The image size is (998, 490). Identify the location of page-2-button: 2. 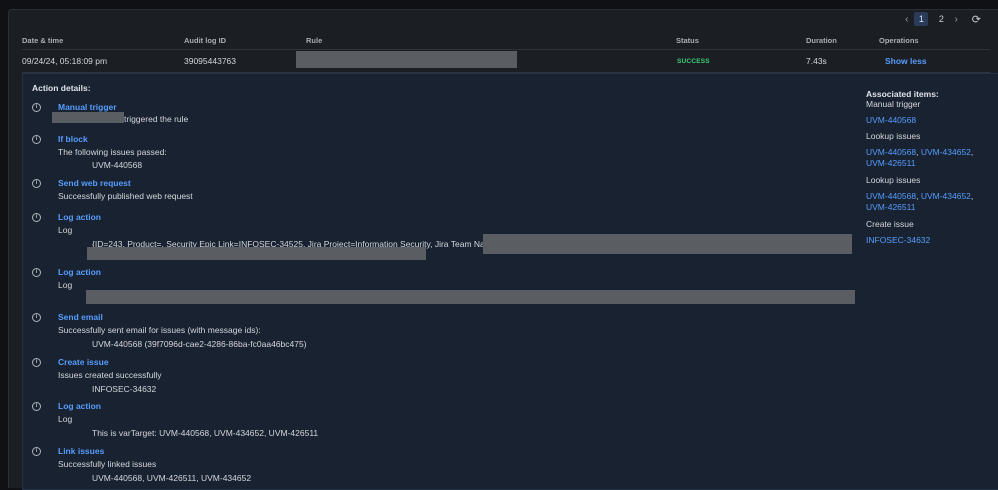
(941, 19).